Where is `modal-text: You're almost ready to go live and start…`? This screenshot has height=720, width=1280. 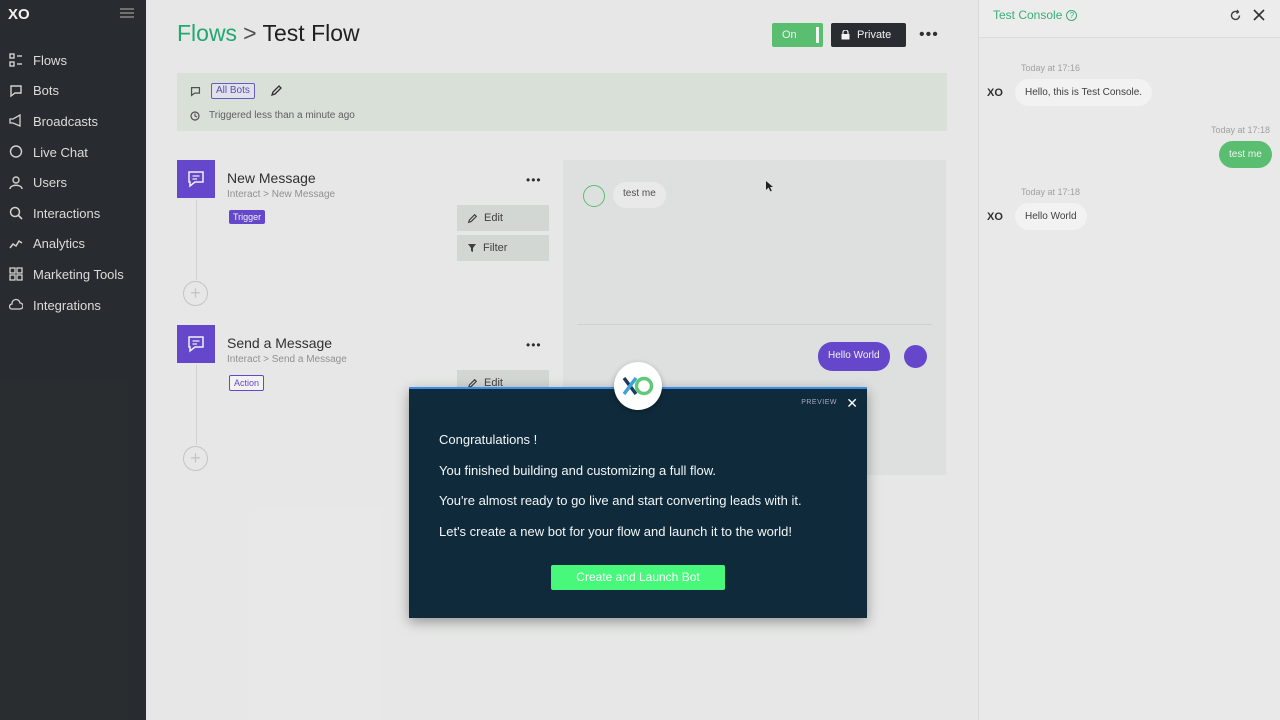 modal-text: You're almost ready to go live and start… is located at coordinates (620, 500).